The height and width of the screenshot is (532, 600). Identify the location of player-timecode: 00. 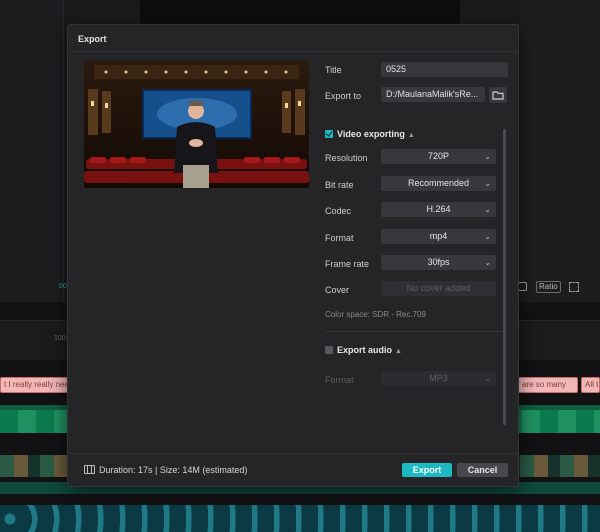
(63, 286).